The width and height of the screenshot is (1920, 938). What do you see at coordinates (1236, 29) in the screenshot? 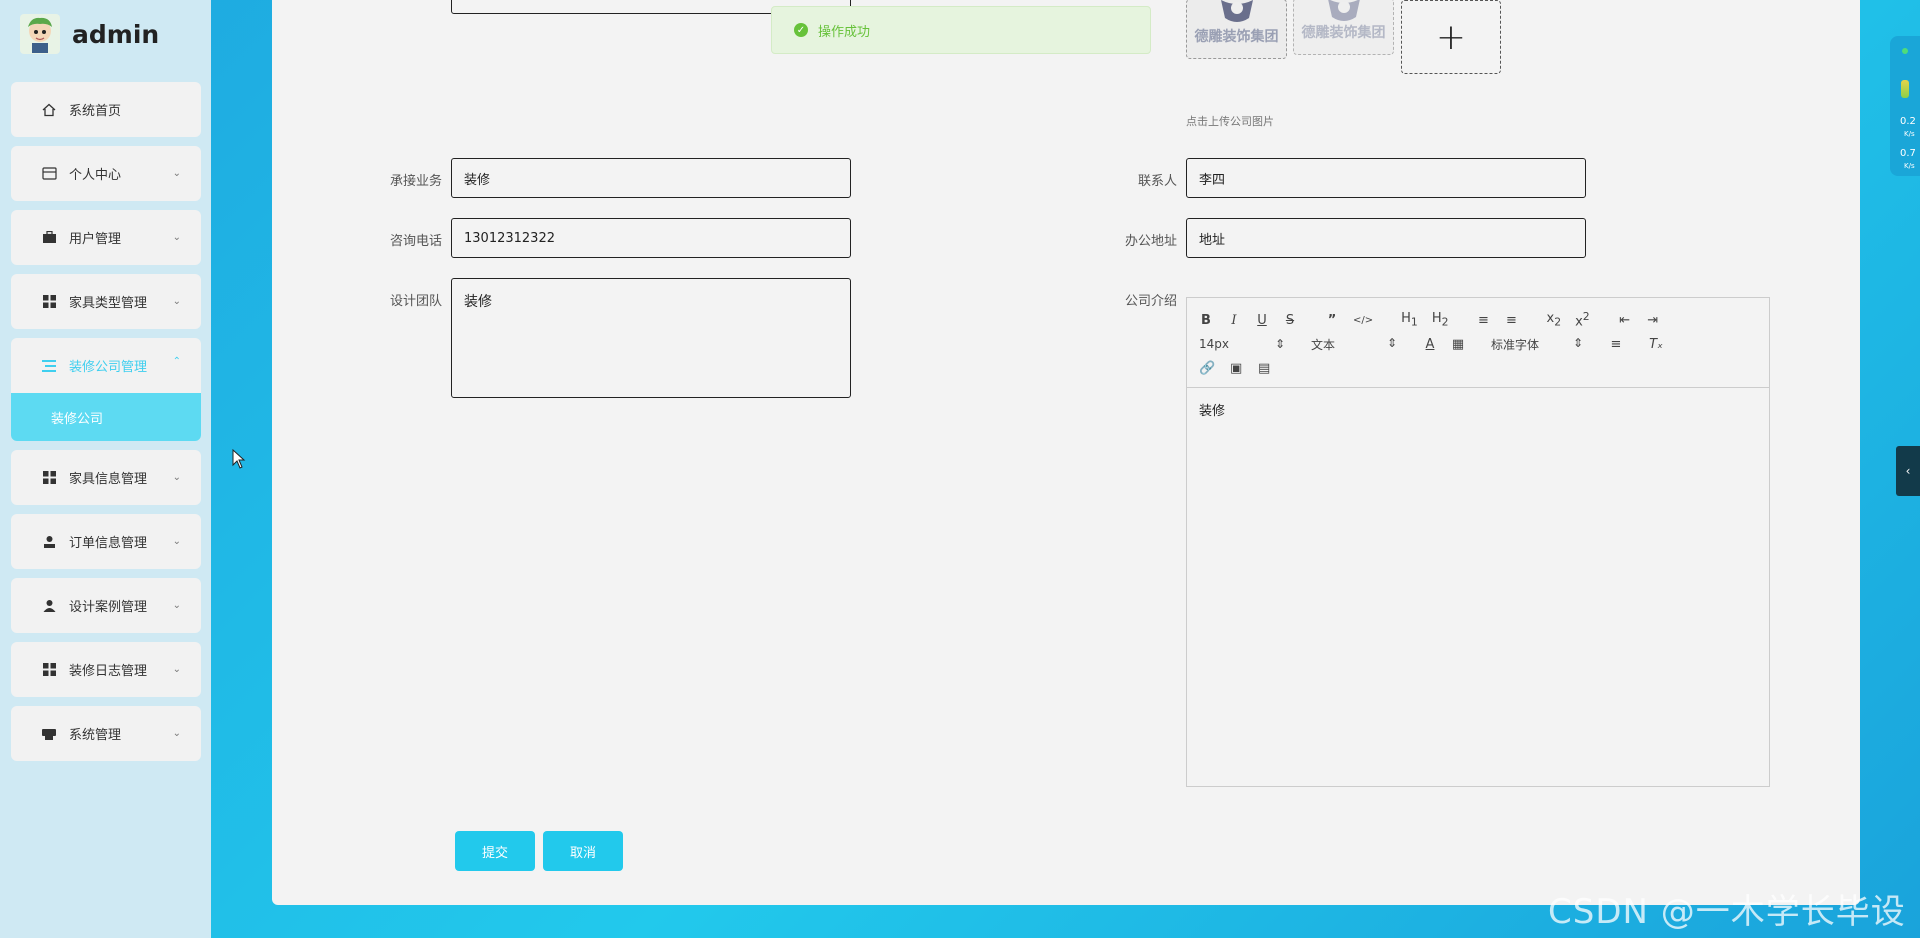
I see `company-image-thumb: 德雕装饰集团` at bounding box center [1236, 29].